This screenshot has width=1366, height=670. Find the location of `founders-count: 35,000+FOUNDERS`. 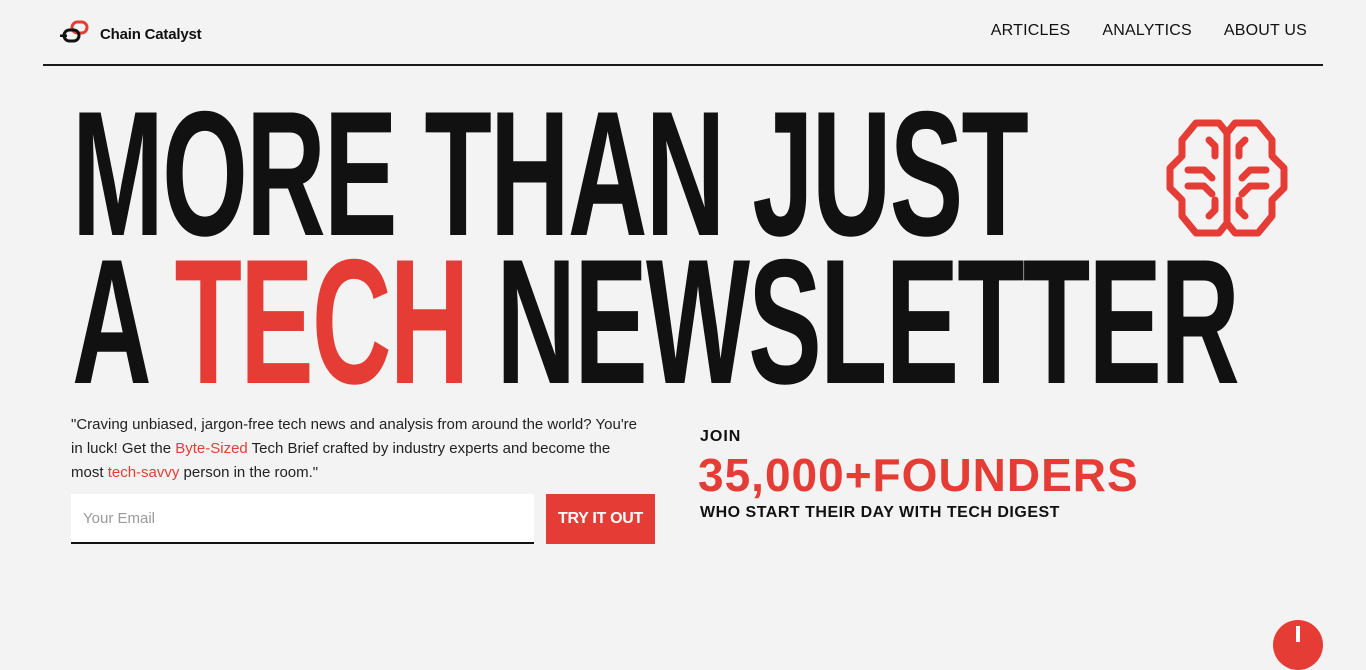

founders-count: 35,000+FOUNDERS is located at coordinates (918, 475).